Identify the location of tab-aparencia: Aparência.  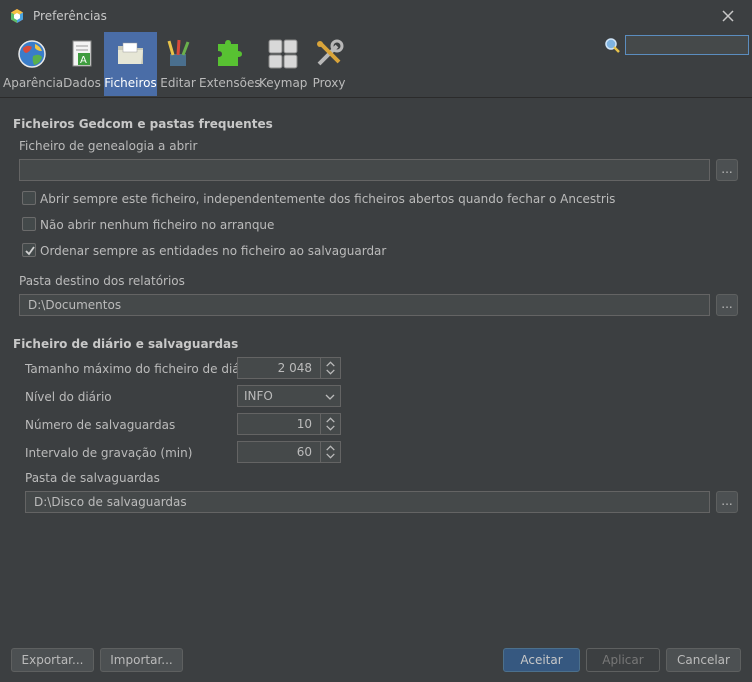
(33, 64).